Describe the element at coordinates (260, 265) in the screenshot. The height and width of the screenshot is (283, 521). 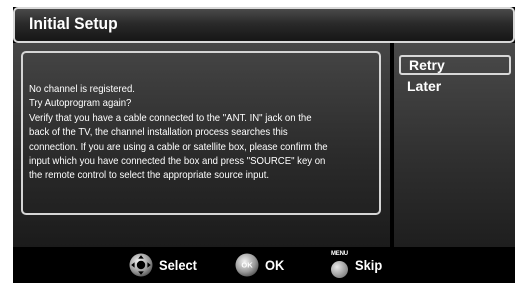
I see `ok-hint: OK OK` at that location.